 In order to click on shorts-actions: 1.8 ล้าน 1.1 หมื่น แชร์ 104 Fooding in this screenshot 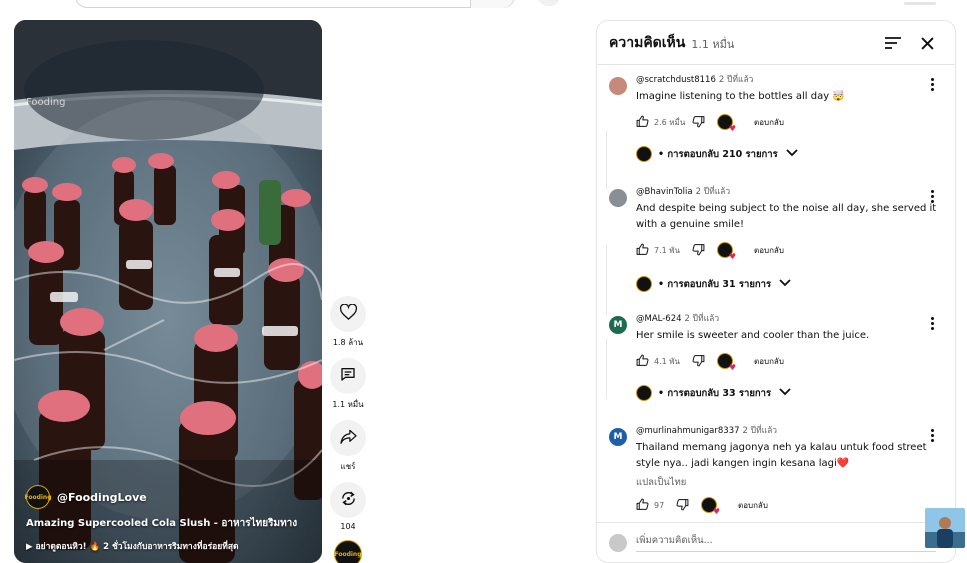, I will do `click(348, 429)`.